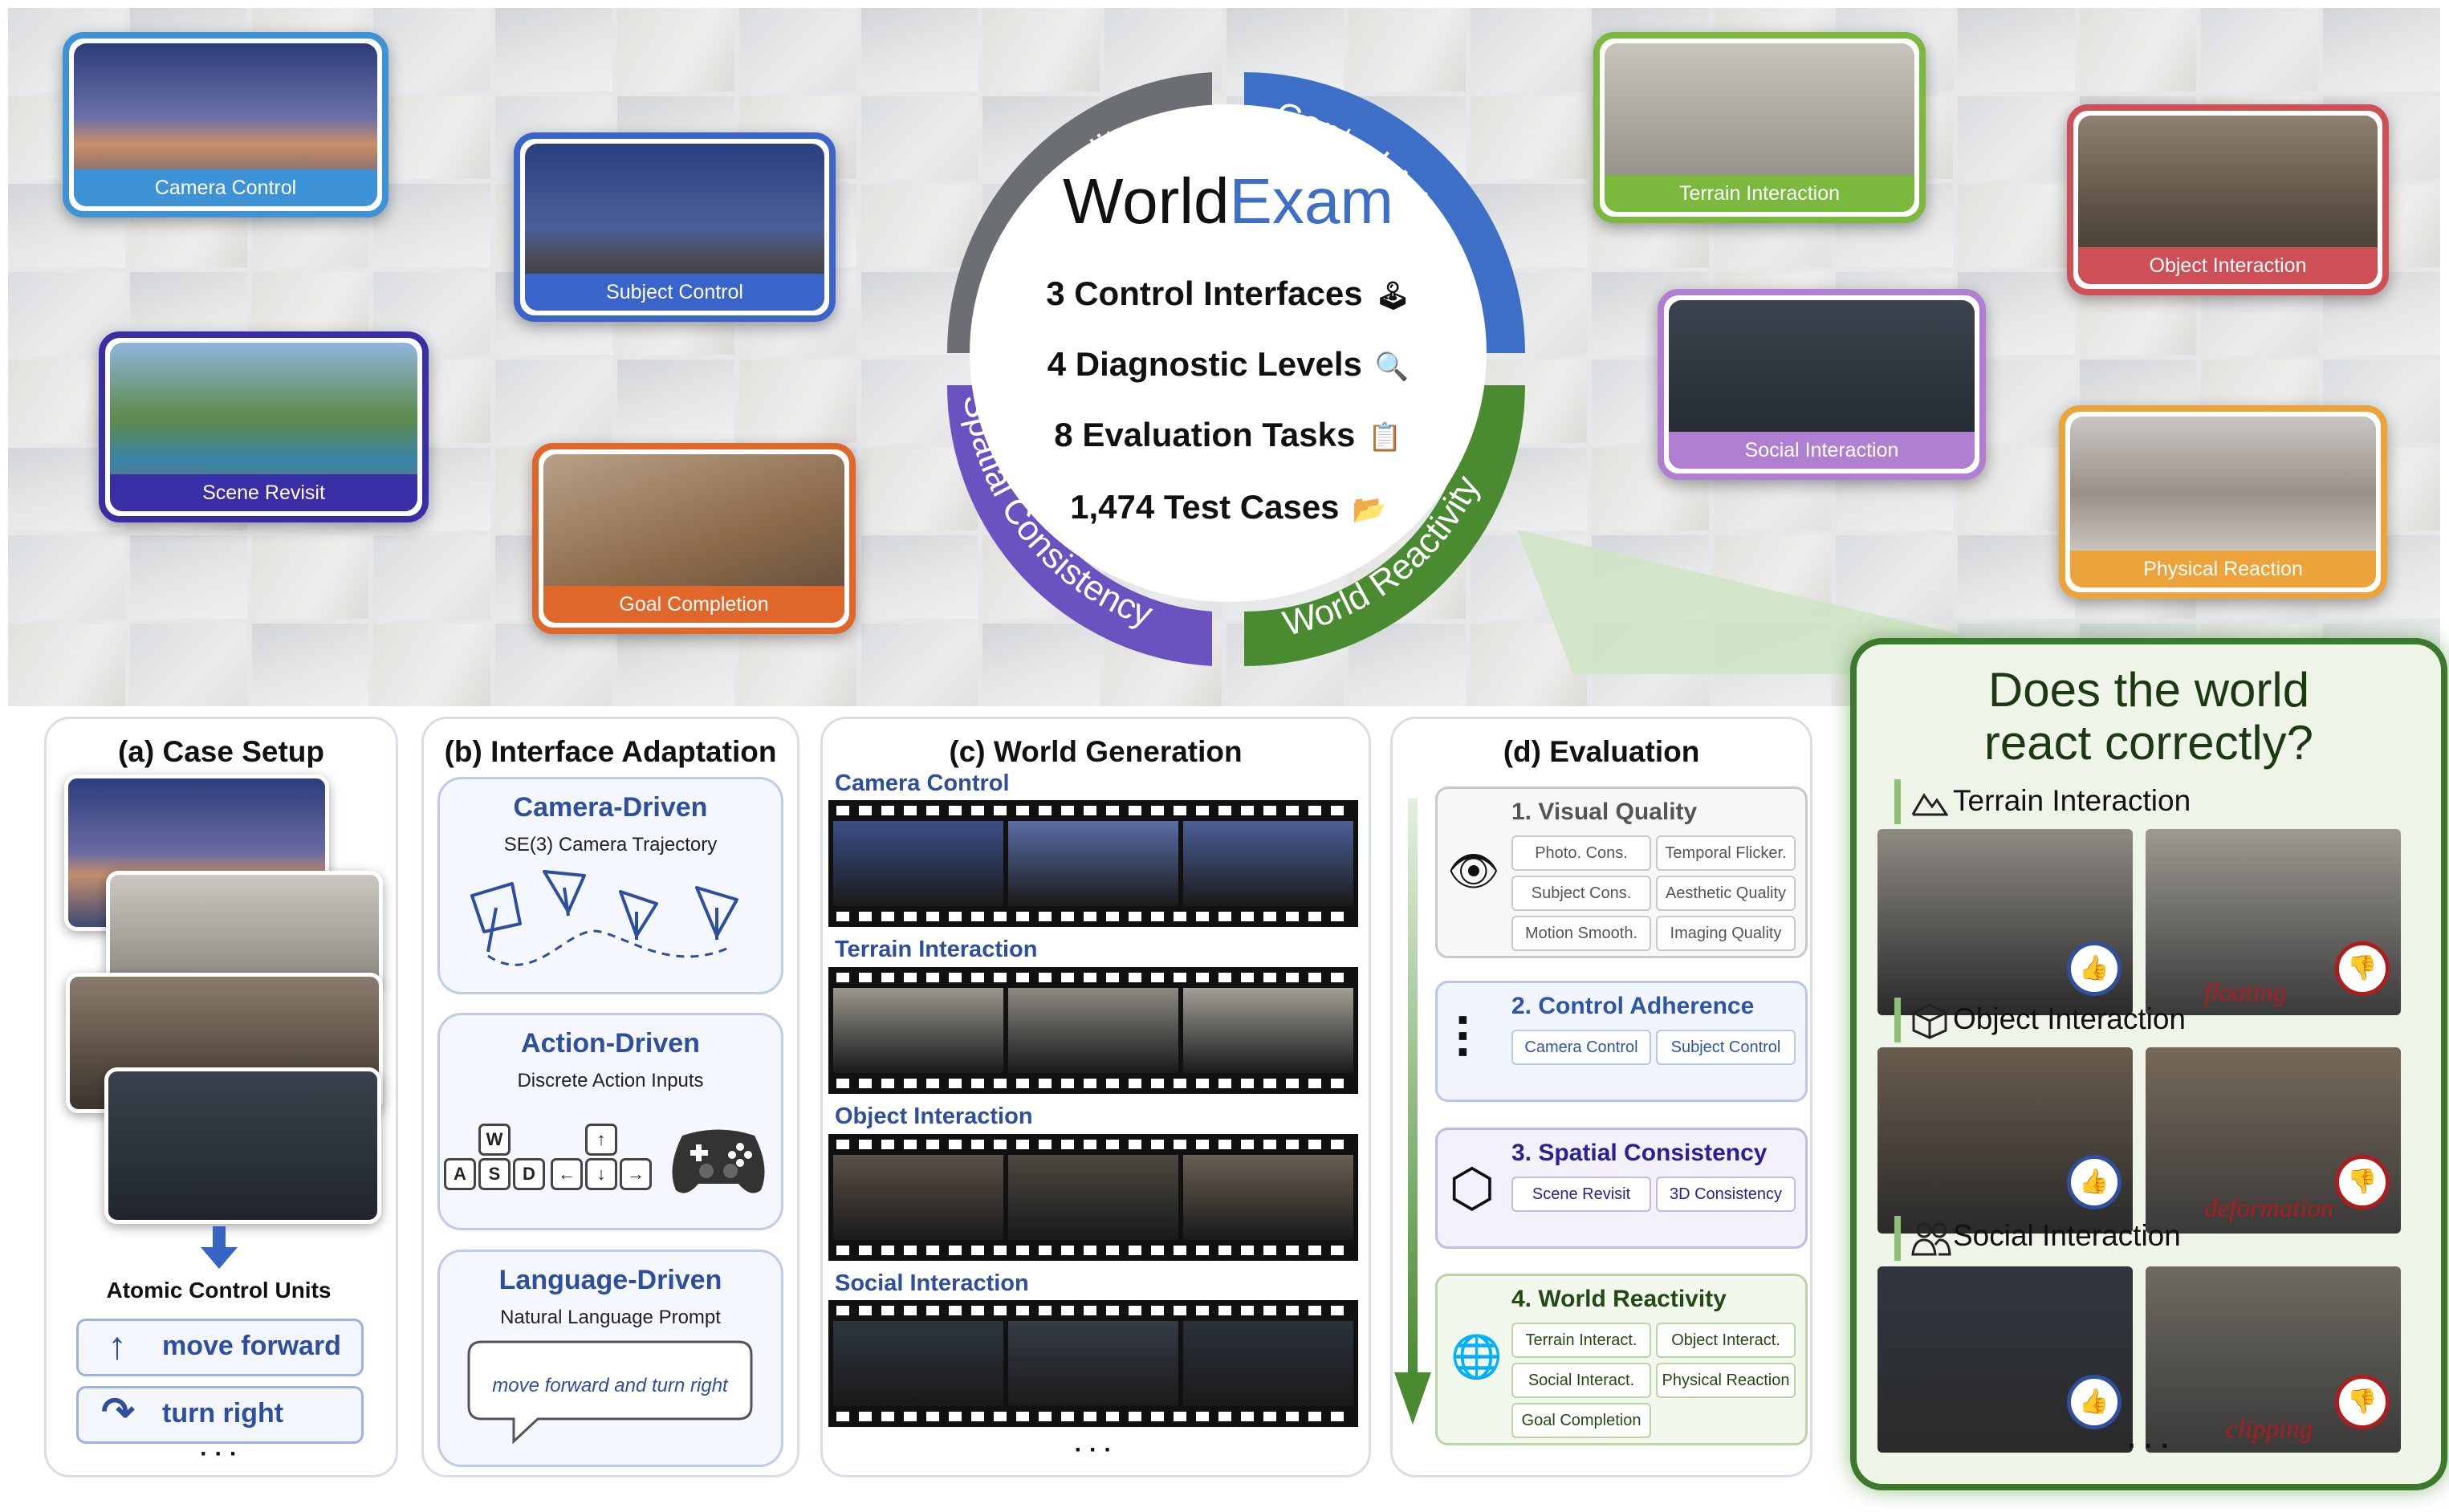  Describe the element at coordinates (263, 493) in the screenshot. I see `card-label: Scene Revisit` at that location.